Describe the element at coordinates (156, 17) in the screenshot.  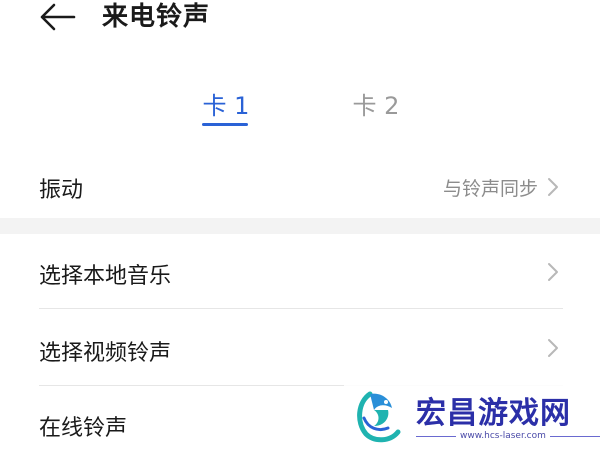
I see `page-title: 来电铃声` at that location.